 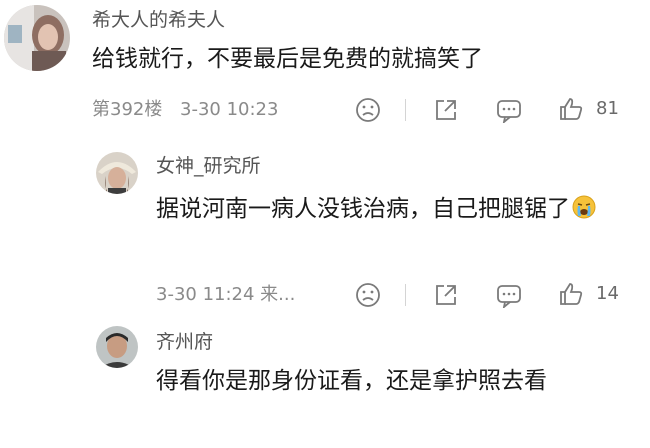 I want to click on comment-time: 3-30 10:23, so click(x=229, y=109).